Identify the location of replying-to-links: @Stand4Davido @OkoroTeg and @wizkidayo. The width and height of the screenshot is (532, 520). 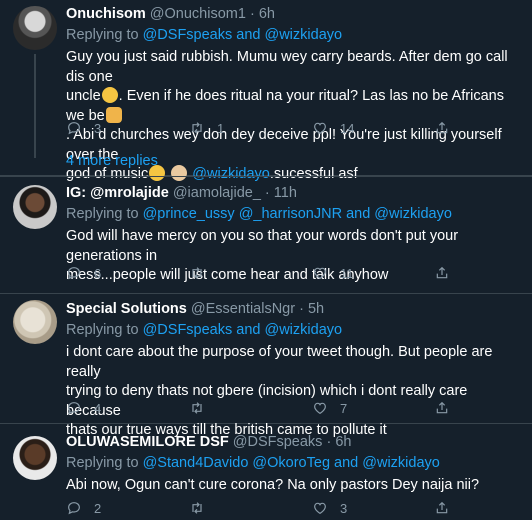
(291, 463).